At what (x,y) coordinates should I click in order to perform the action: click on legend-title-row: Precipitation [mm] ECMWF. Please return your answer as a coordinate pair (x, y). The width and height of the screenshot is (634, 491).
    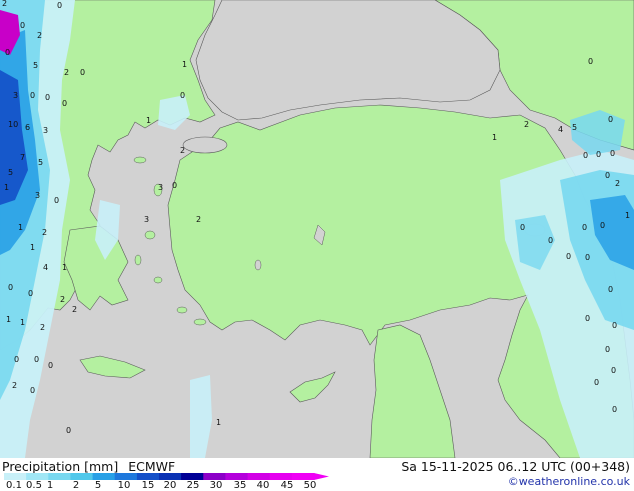
    Looking at the image, I should click on (88, 466).